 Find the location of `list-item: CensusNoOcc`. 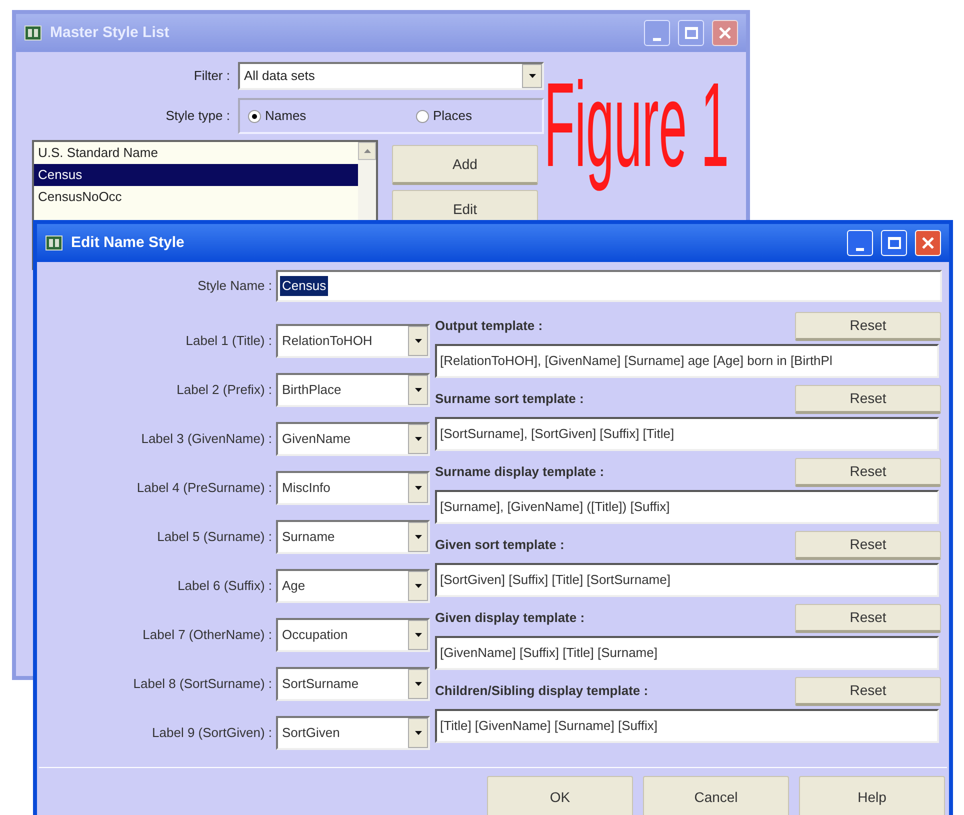

list-item: CensusNoOcc is located at coordinates (196, 197).